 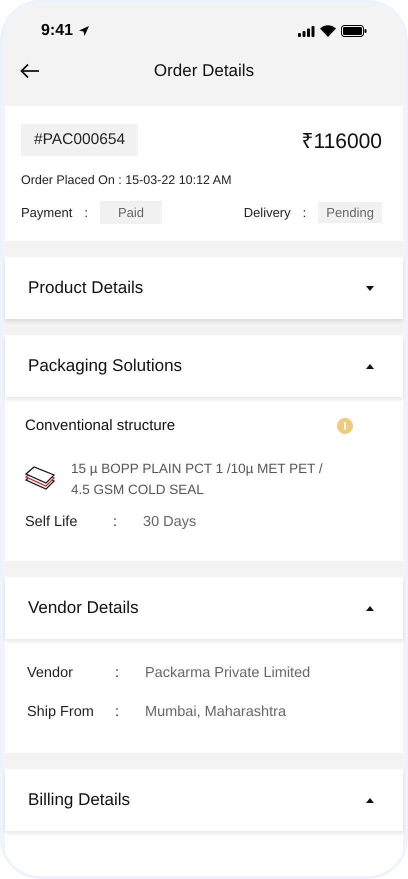 I want to click on battery-icon, so click(x=354, y=31).